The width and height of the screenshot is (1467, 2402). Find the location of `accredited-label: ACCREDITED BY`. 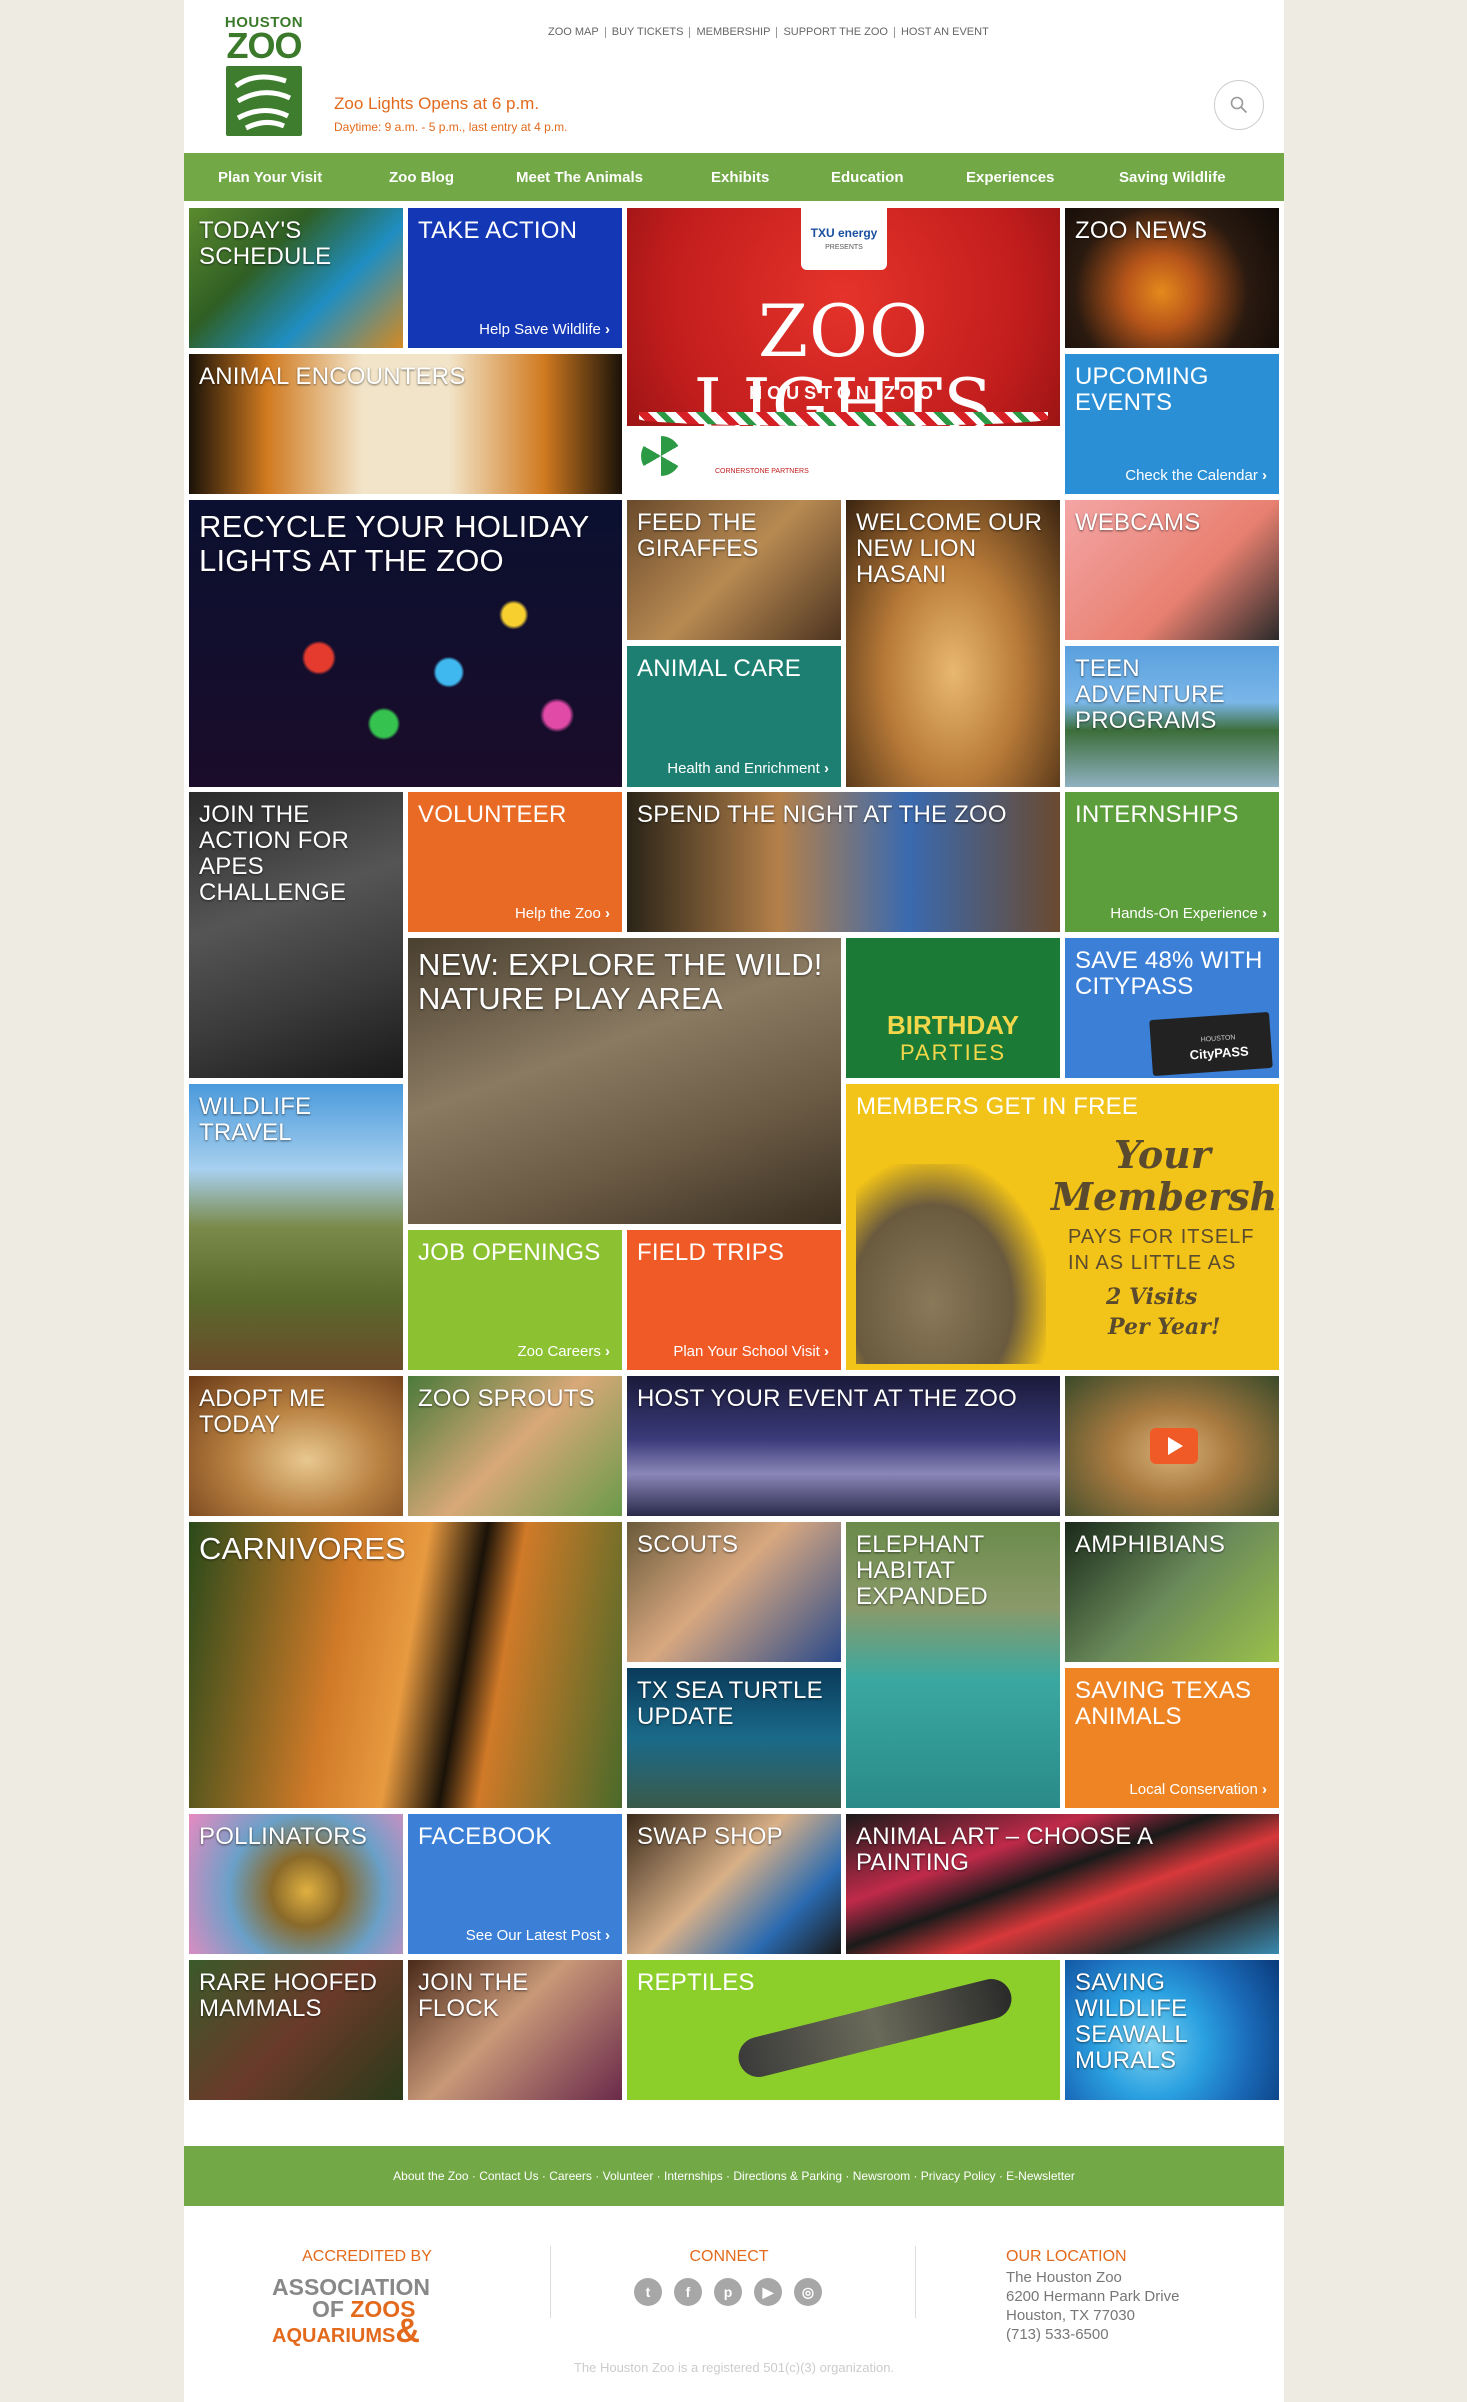

accredited-label: ACCREDITED BY is located at coordinates (367, 2256).